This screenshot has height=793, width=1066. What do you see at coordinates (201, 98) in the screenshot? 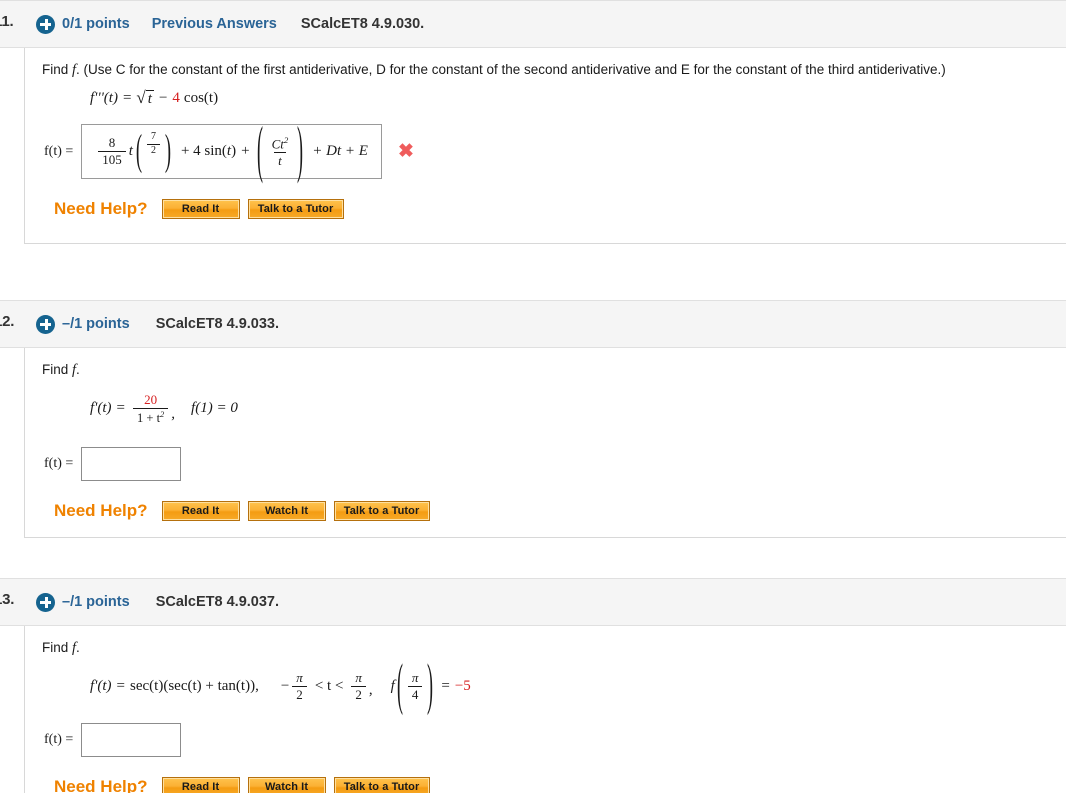
I see `given-trig-11: cos(t)` at bounding box center [201, 98].